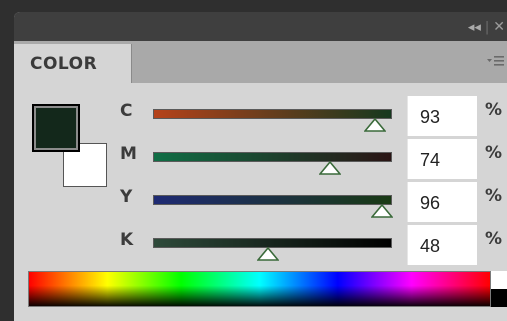 This screenshot has width=507, height=321. I want to click on value-box-y, so click(442, 202).